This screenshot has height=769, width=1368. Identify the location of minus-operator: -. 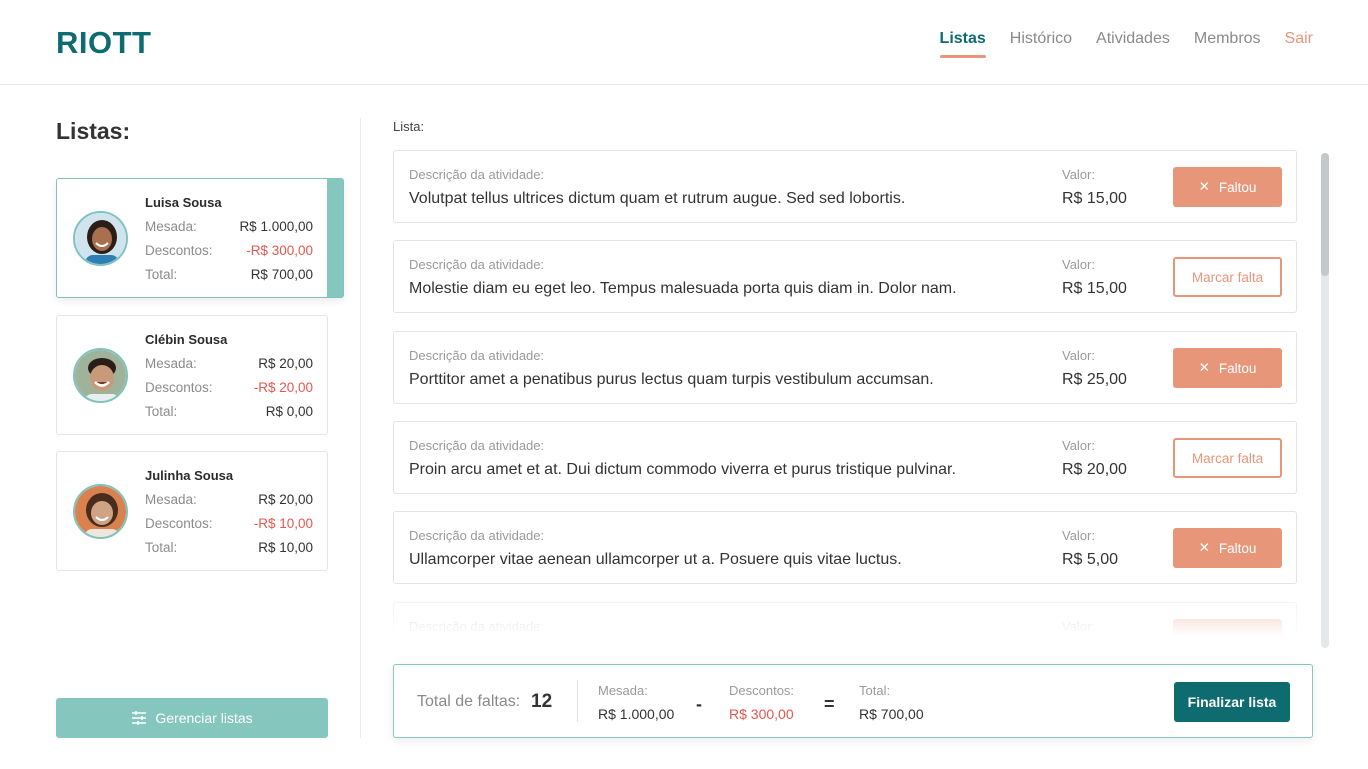
(699, 704).